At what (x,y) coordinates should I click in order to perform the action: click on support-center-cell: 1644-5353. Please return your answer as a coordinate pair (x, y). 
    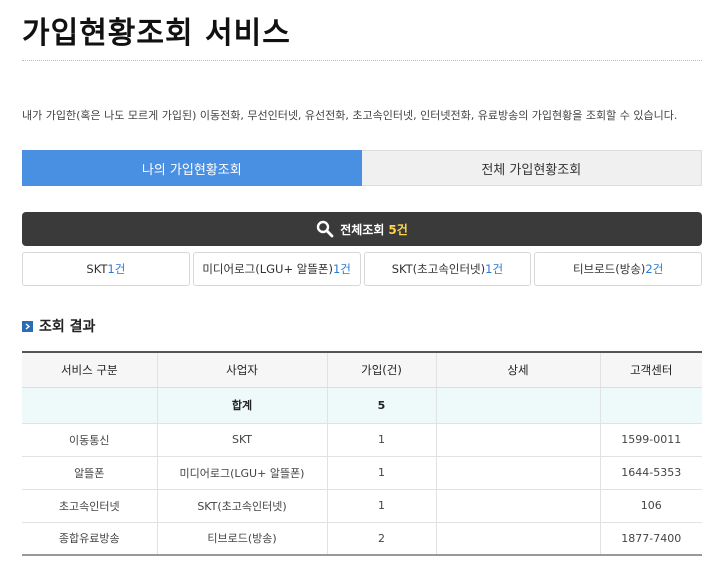
    Looking at the image, I should click on (650, 473).